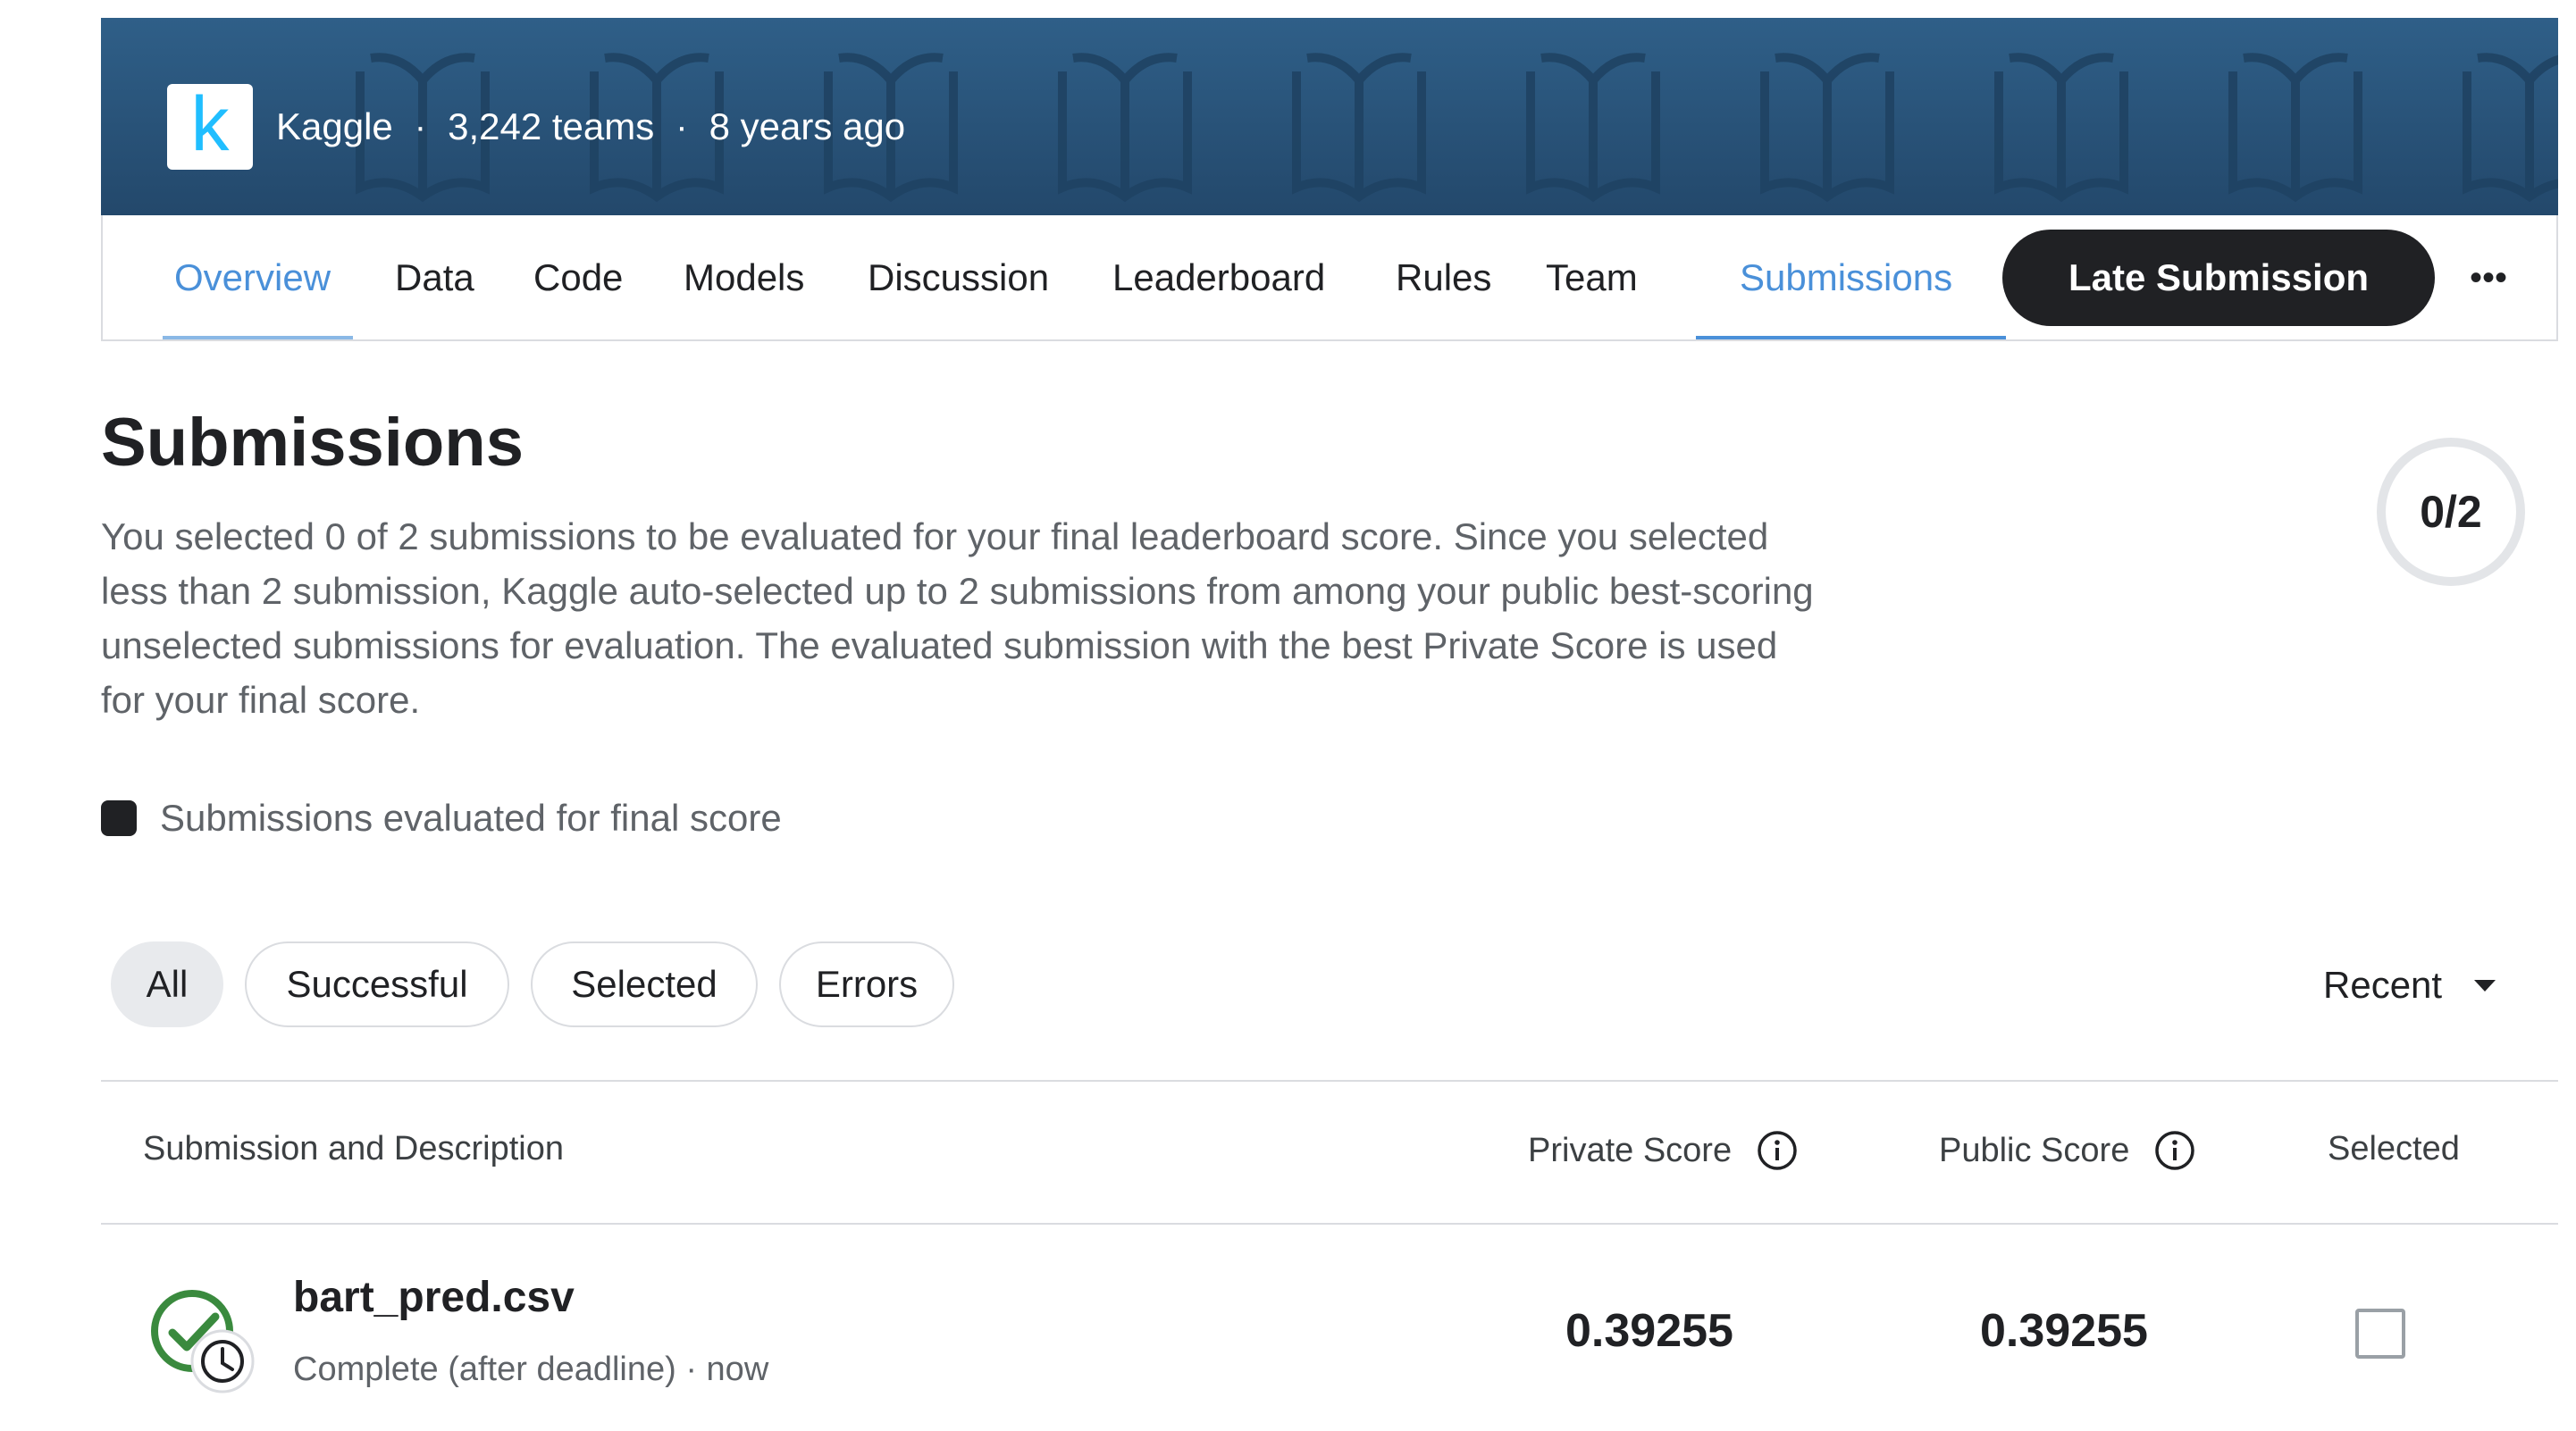 The height and width of the screenshot is (1431, 2576). What do you see at coordinates (744, 277) in the screenshot?
I see `tab-models: Models` at bounding box center [744, 277].